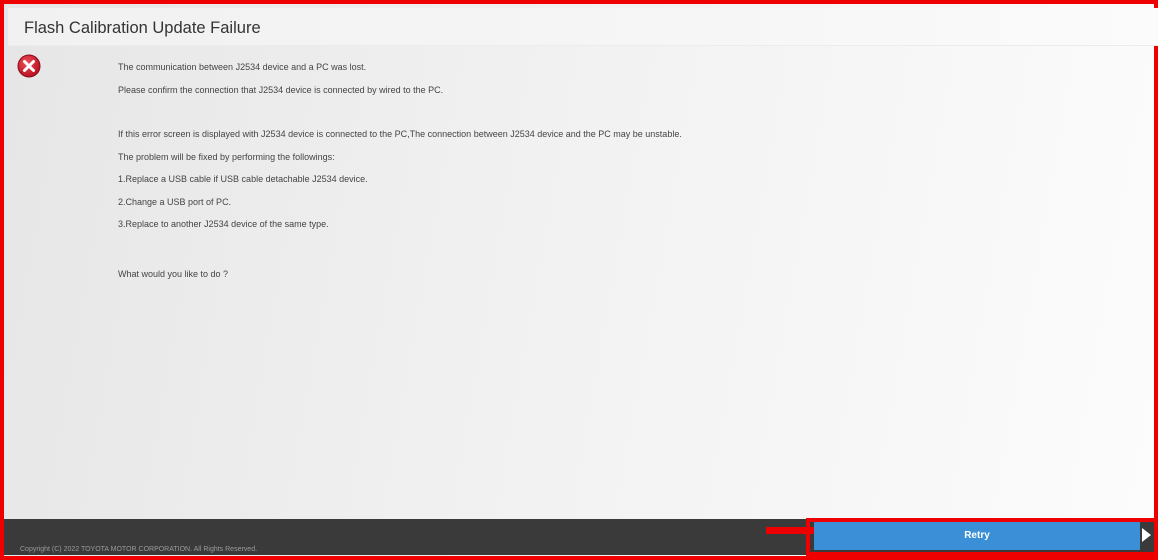 This screenshot has width=1158, height=560. What do you see at coordinates (982, 537) in the screenshot?
I see `retry-highlight-box` at bounding box center [982, 537].